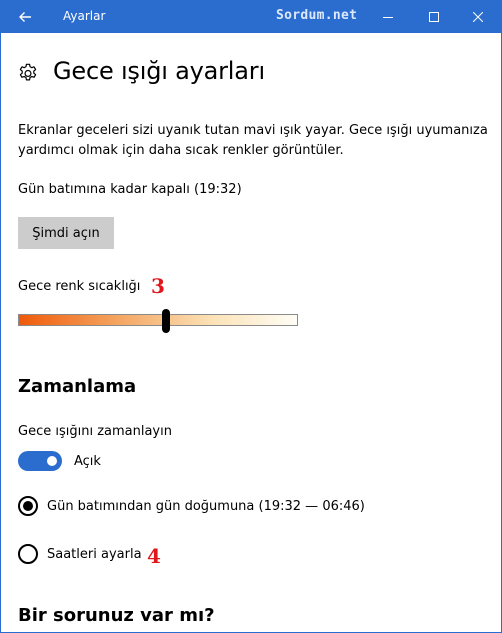 This screenshot has height=633, width=502. Describe the element at coordinates (158, 286) in the screenshot. I see `annotation-3: 3` at that location.